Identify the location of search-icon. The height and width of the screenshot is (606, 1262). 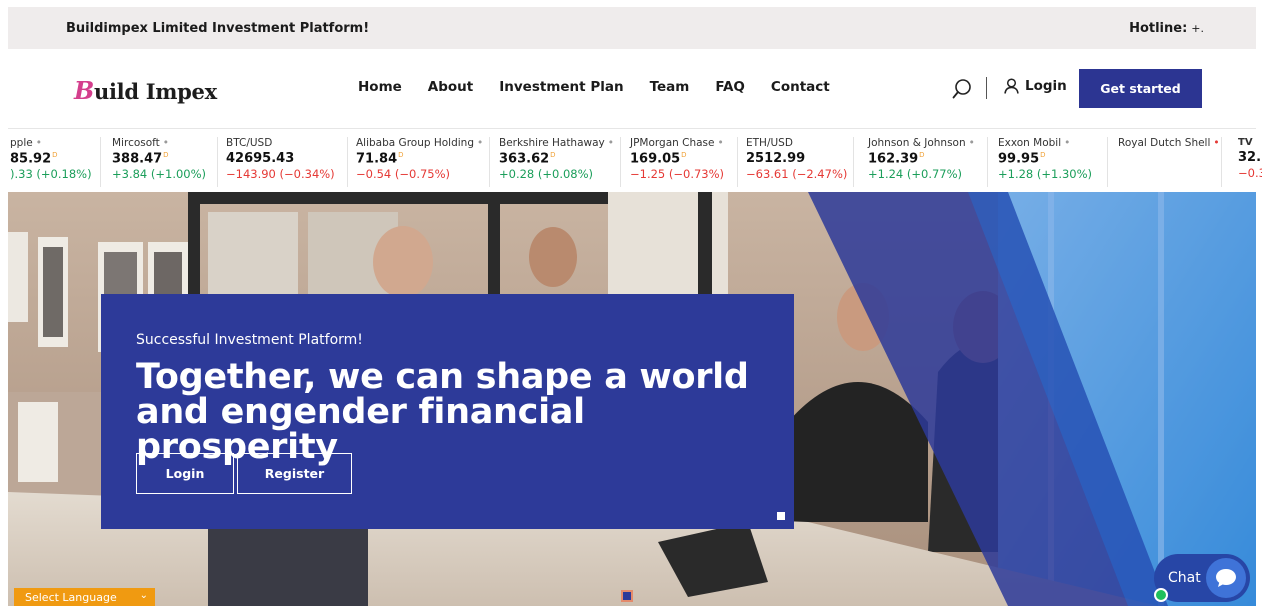
(962, 89).